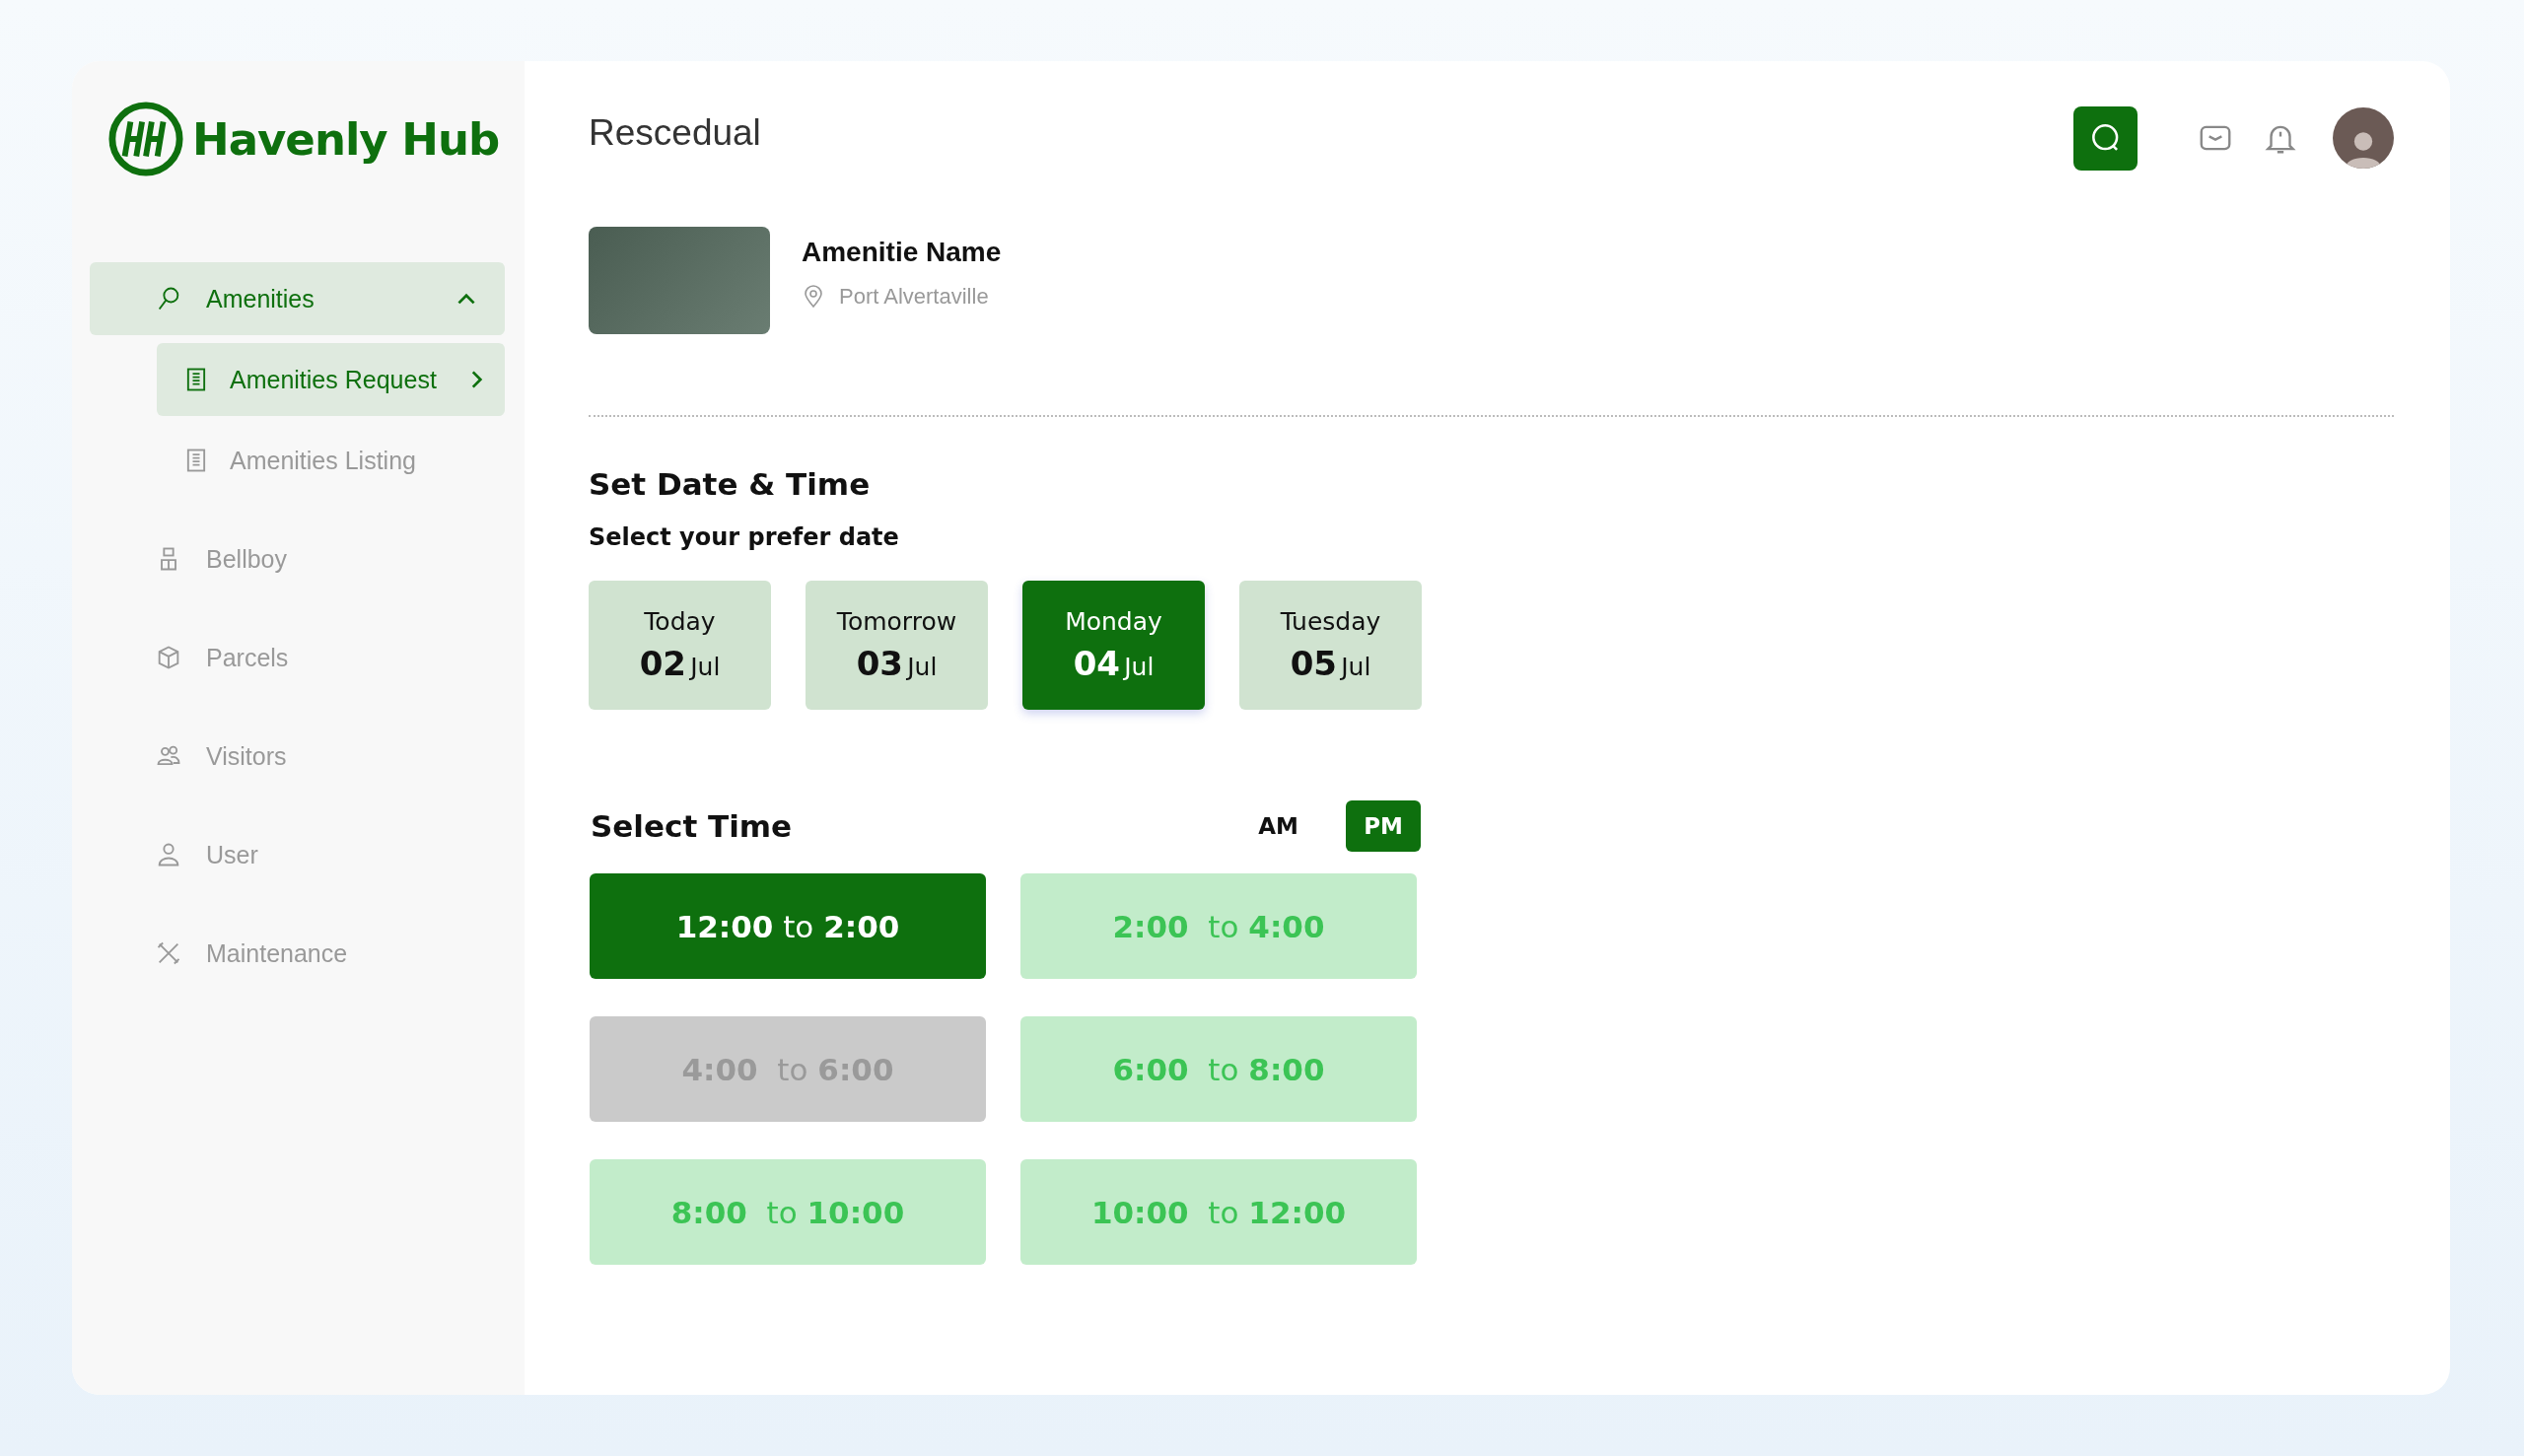  Describe the element at coordinates (914, 297) in the screenshot. I see `location-text: Port Alvertaville` at that location.